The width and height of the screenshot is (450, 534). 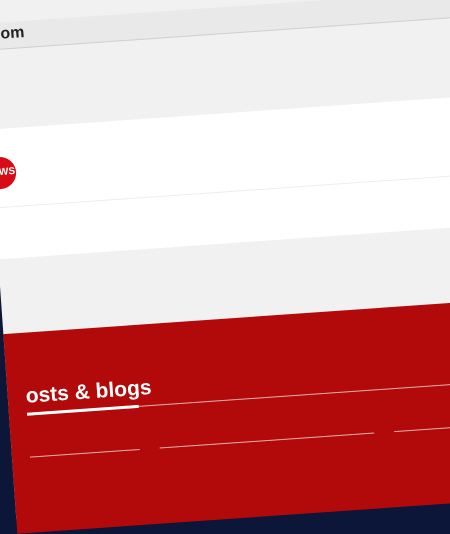 What do you see at coordinates (225, 190) in the screenshot?
I see `header-divider` at bounding box center [225, 190].